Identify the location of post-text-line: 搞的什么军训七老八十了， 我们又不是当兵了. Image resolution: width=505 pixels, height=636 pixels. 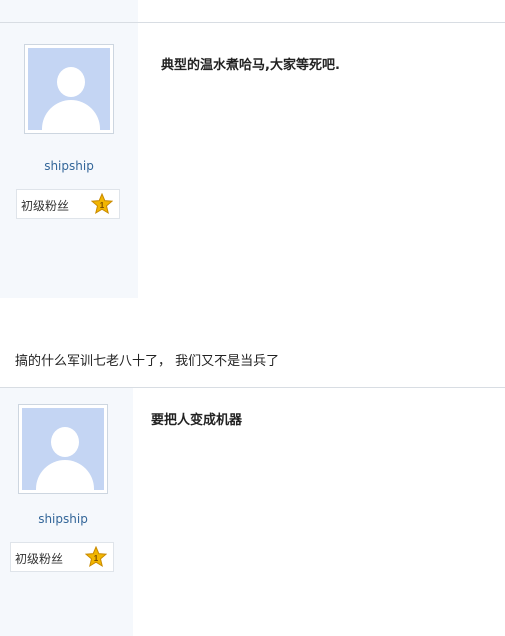
(147, 361).